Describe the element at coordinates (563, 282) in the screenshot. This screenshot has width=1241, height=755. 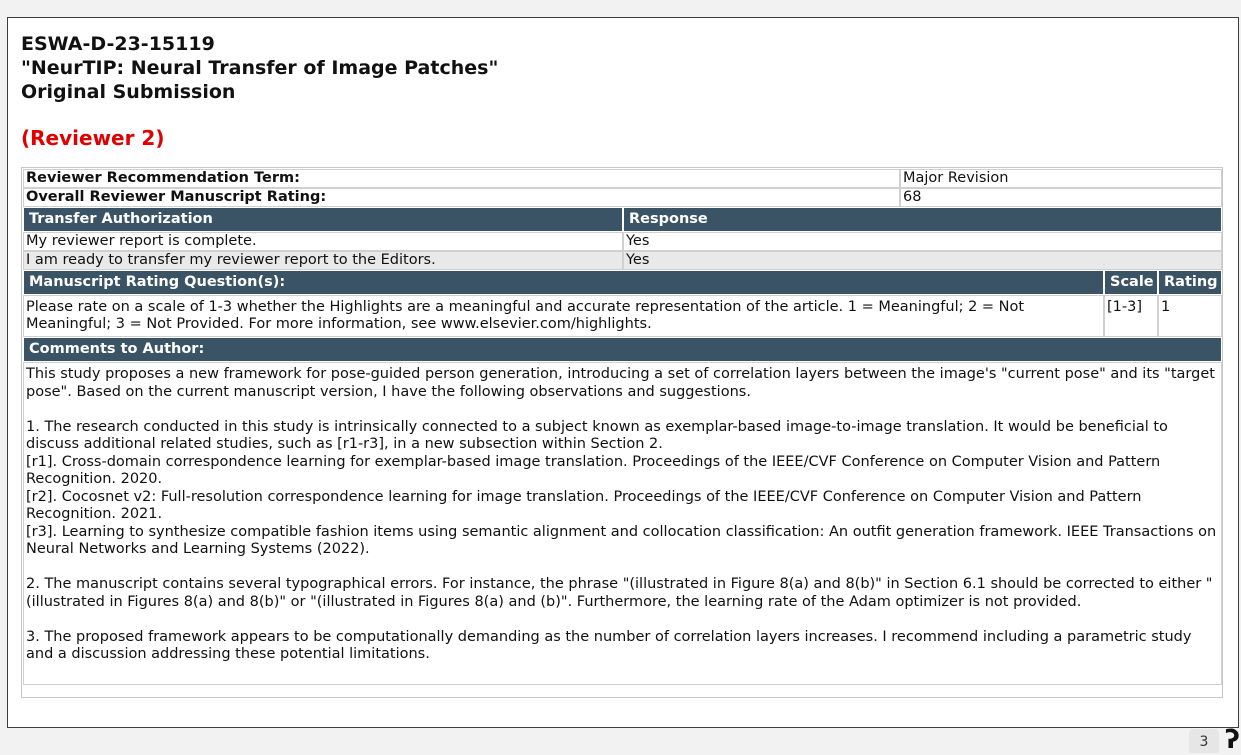
I see `rating-questions-header: Manuscript Rating Question(s):` at that location.